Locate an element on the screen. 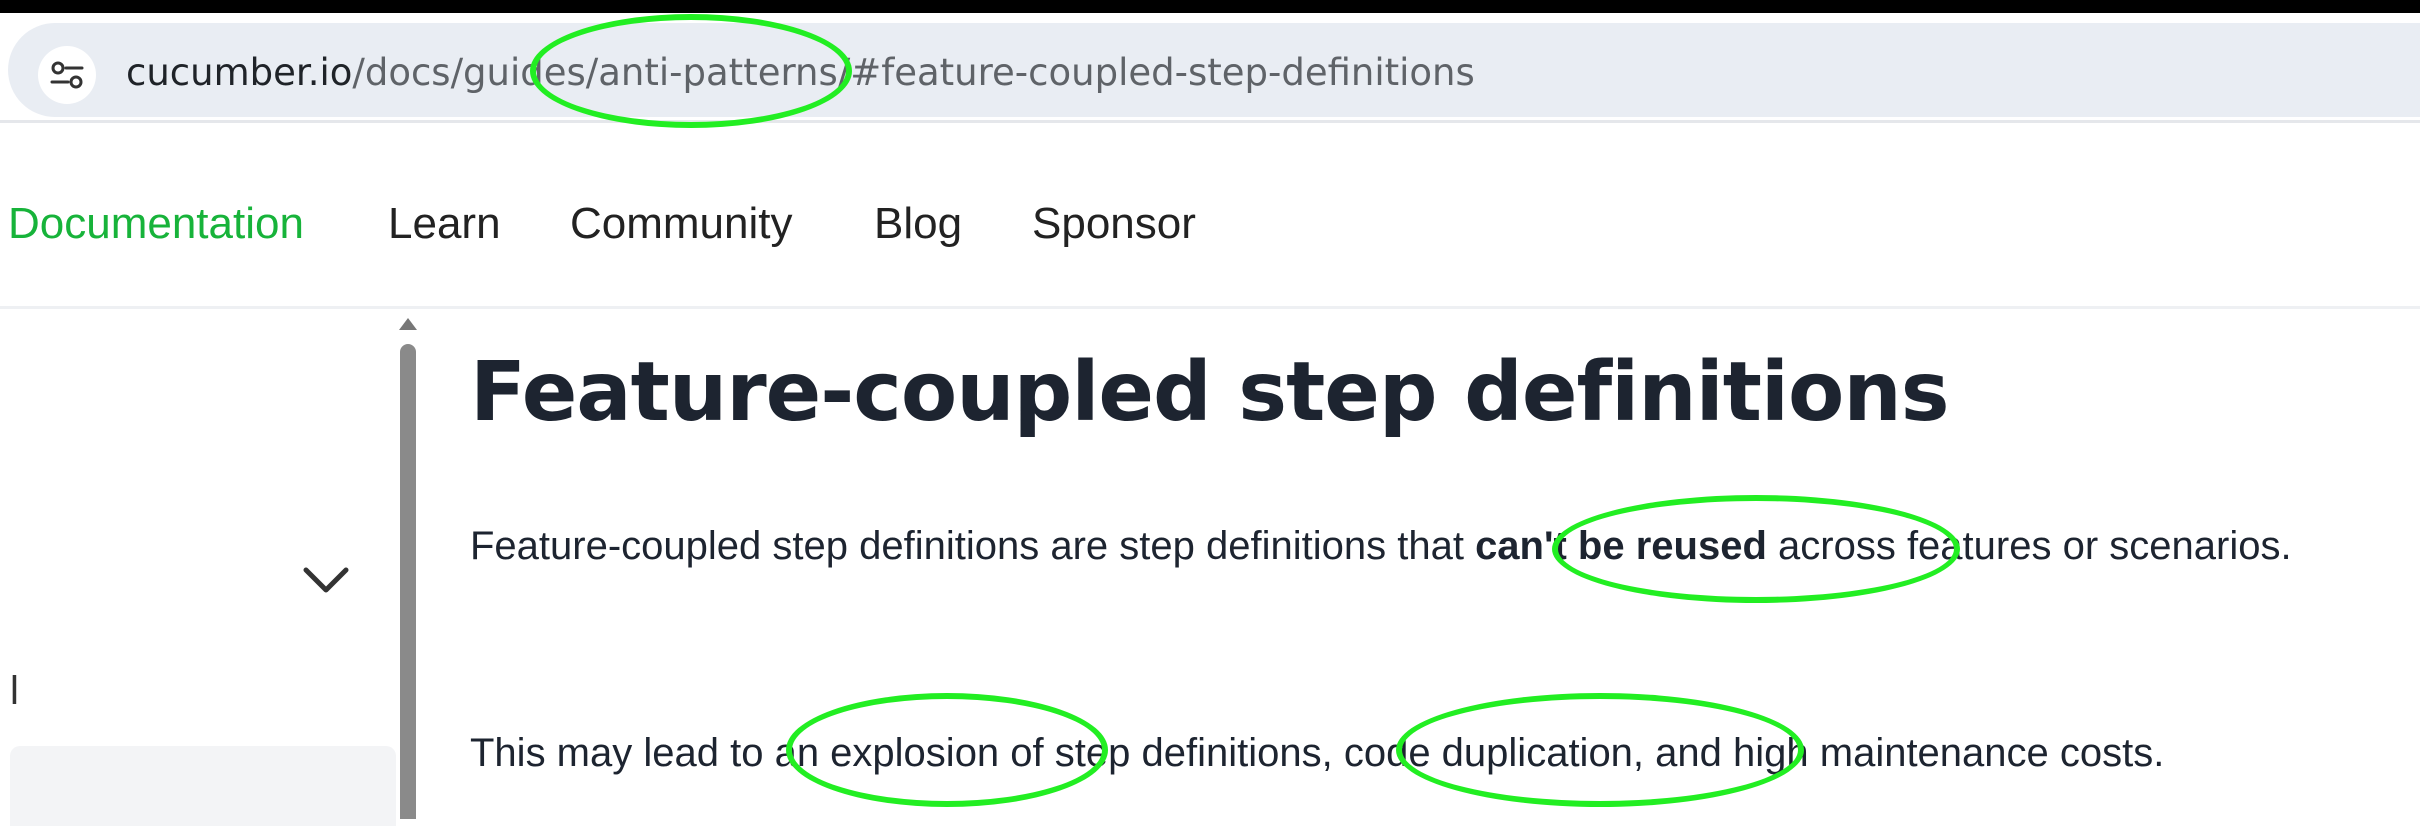  nav-item-documentation: Documentation is located at coordinates (156, 224).